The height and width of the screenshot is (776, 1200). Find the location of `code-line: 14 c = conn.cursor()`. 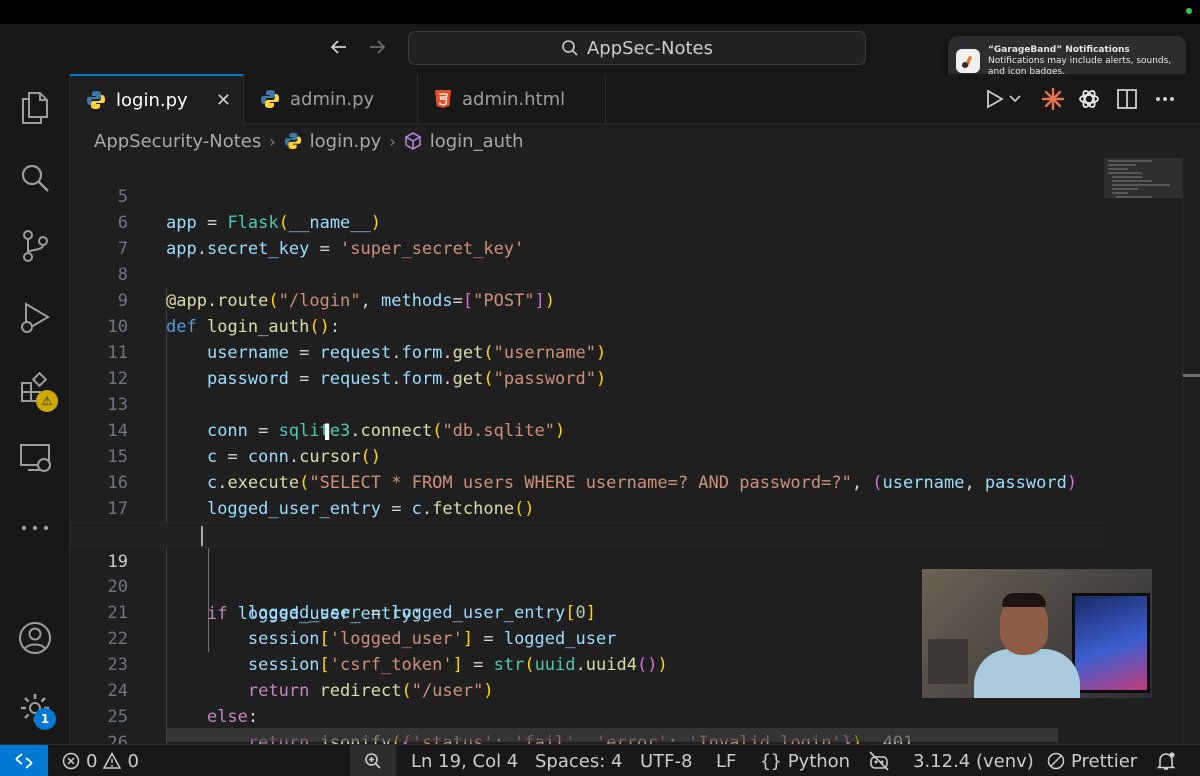

code-line: 14 c = conn.cursor() is located at coordinates (587, 429).